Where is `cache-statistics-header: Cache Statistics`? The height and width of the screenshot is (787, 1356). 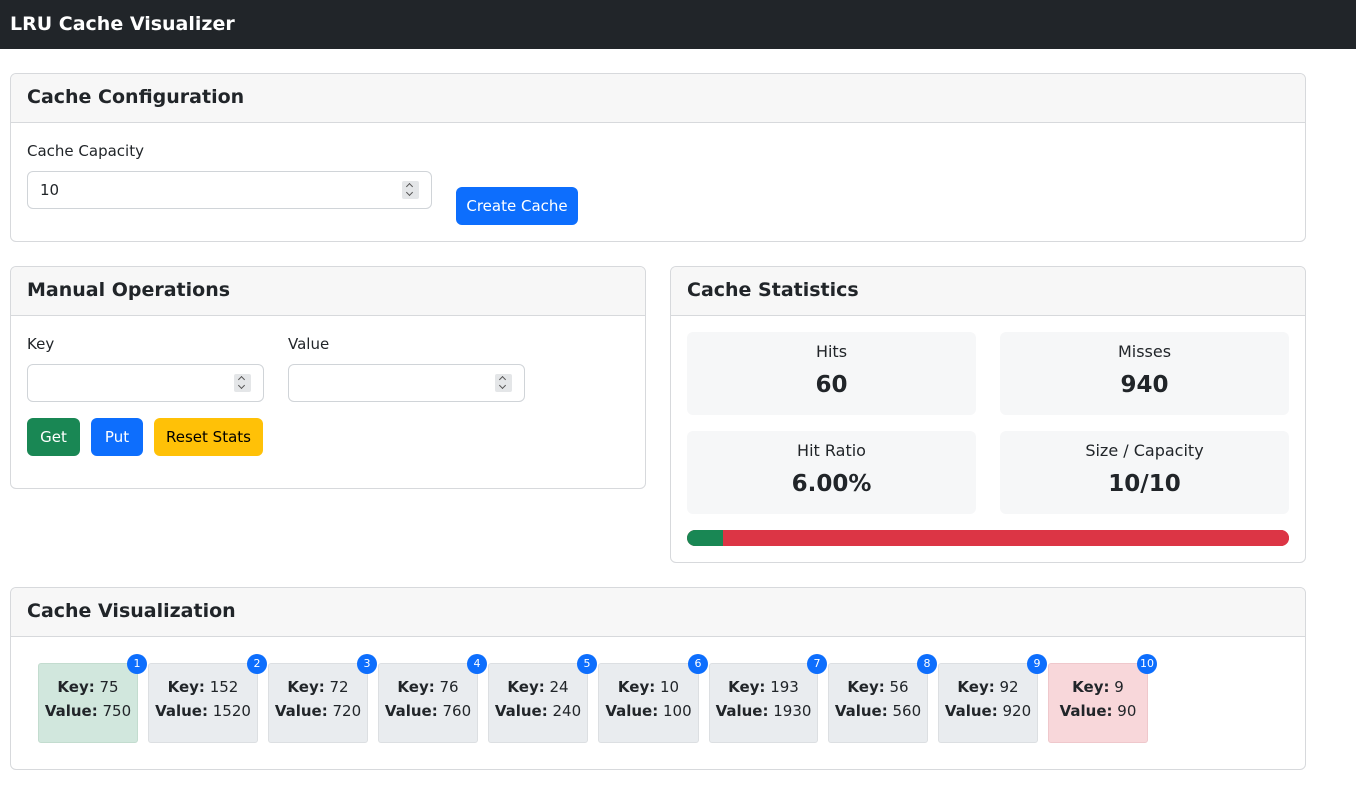 cache-statistics-header: Cache Statistics is located at coordinates (988, 291).